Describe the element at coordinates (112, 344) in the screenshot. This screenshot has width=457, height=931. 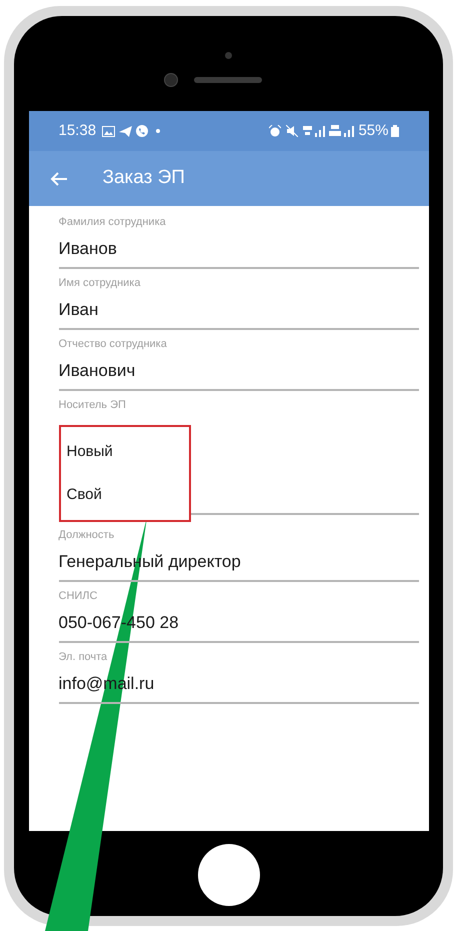
I see `field-label: Отчество сотрудника` at that location.